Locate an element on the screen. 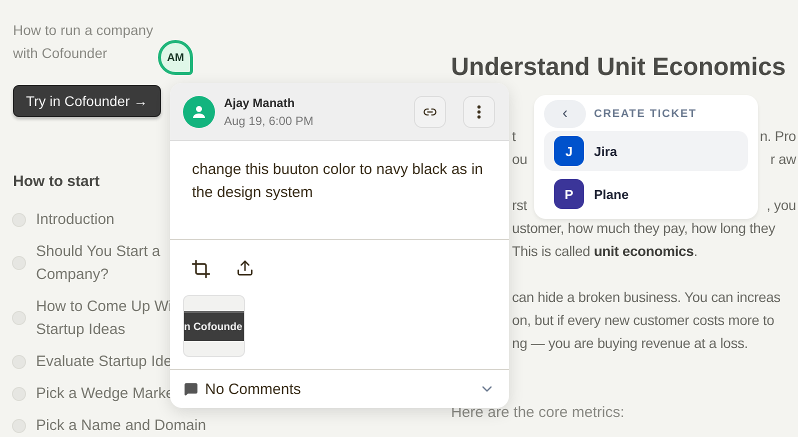 The image size is (798, 437). section-heading: How to start is located at coordinates (57, 181).